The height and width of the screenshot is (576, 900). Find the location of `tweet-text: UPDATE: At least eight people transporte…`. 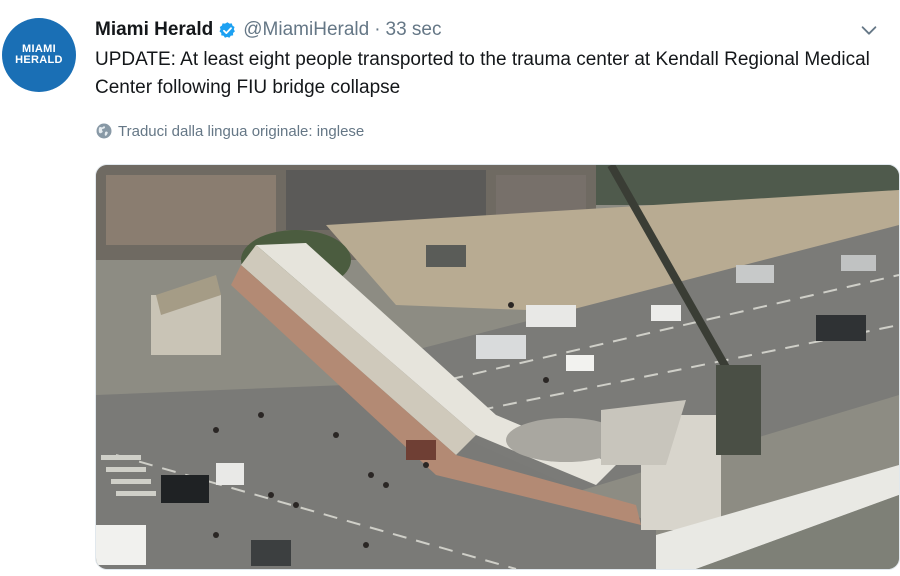

tweet-text: UPDATE: At least eight people transporte… is located at coordinates (482, 73).